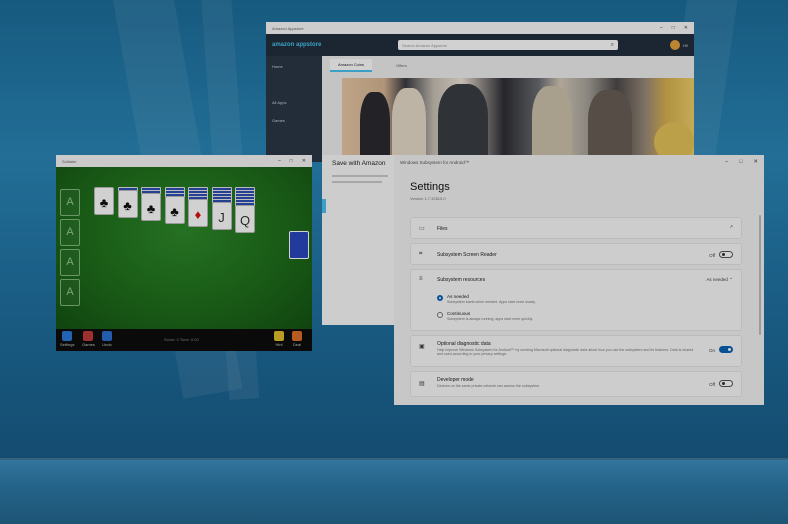  I want to click on page-title: Settings, so click(430, 187).